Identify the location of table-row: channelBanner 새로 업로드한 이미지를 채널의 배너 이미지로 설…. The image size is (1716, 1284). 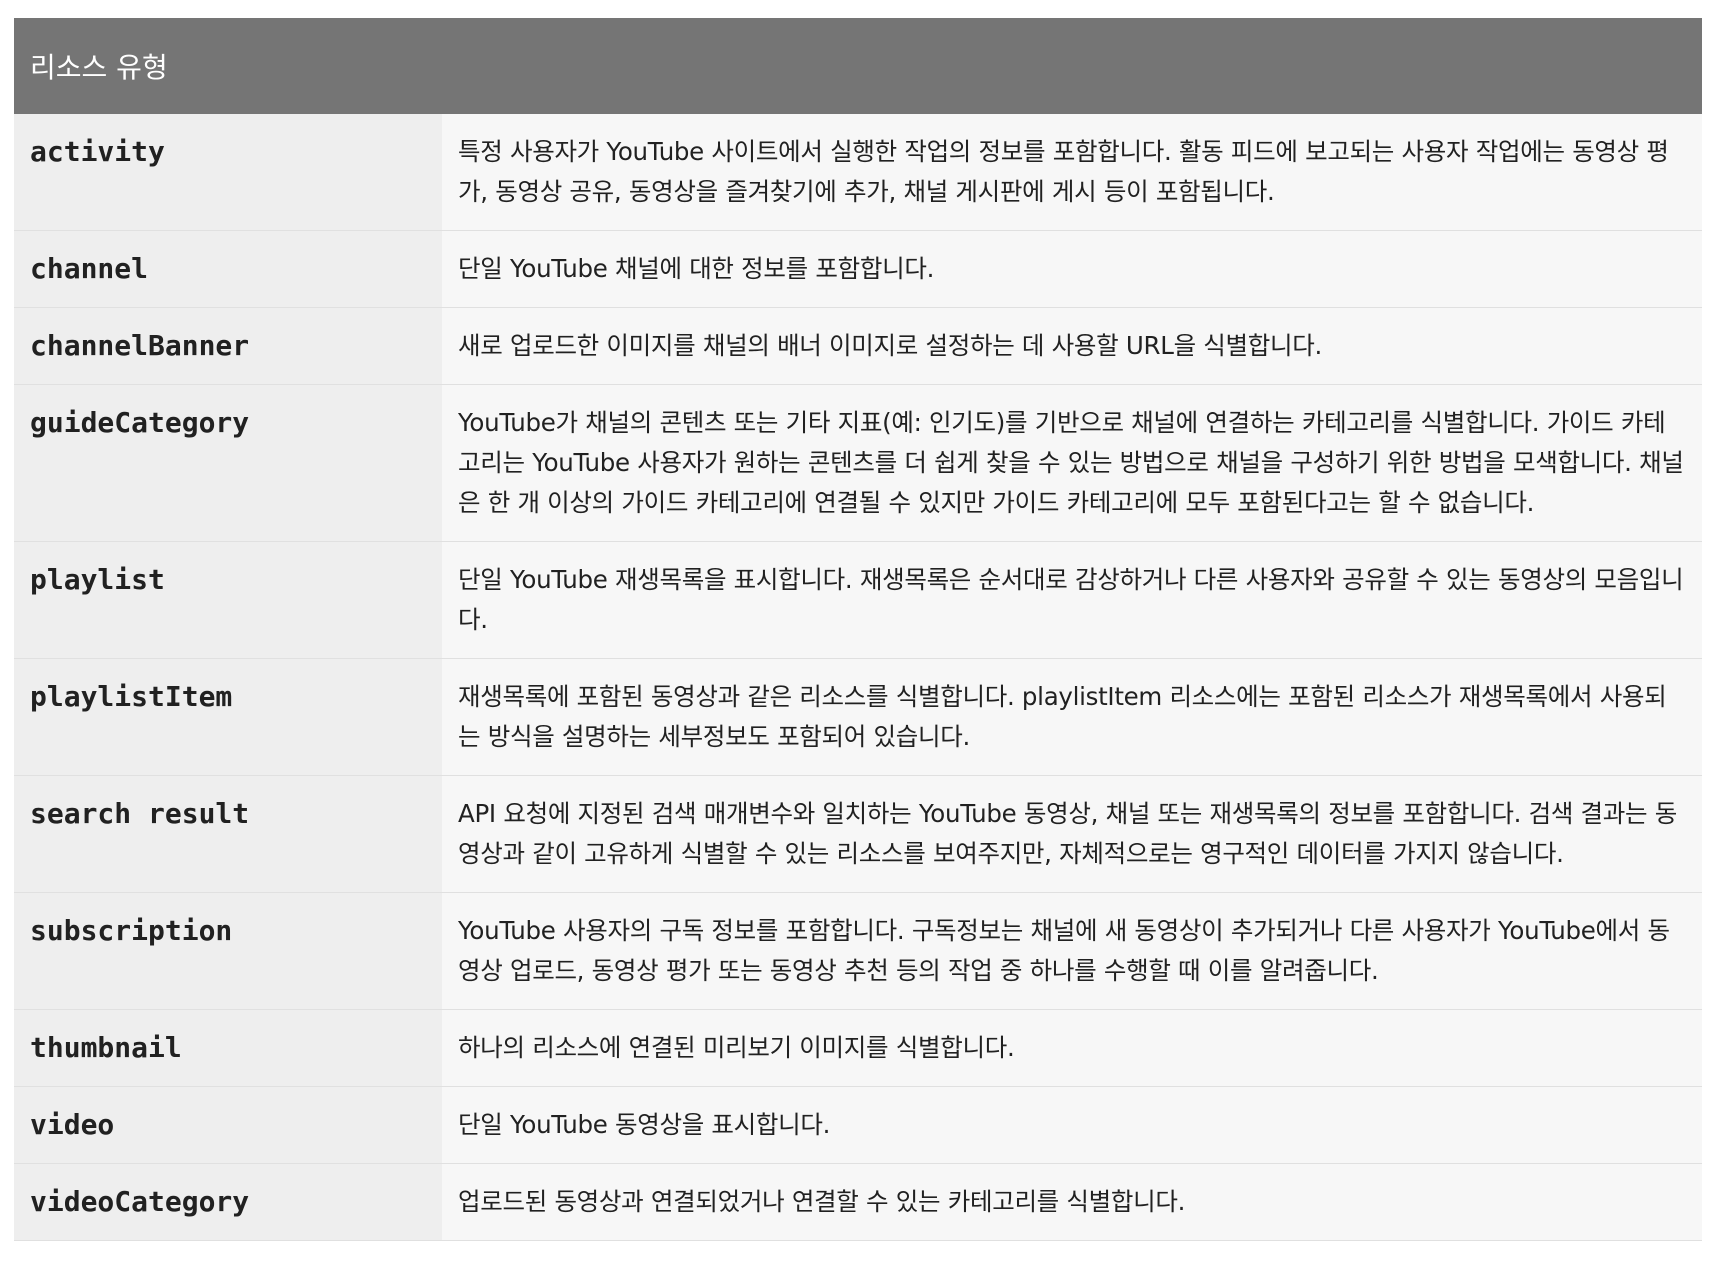
(858, 346).